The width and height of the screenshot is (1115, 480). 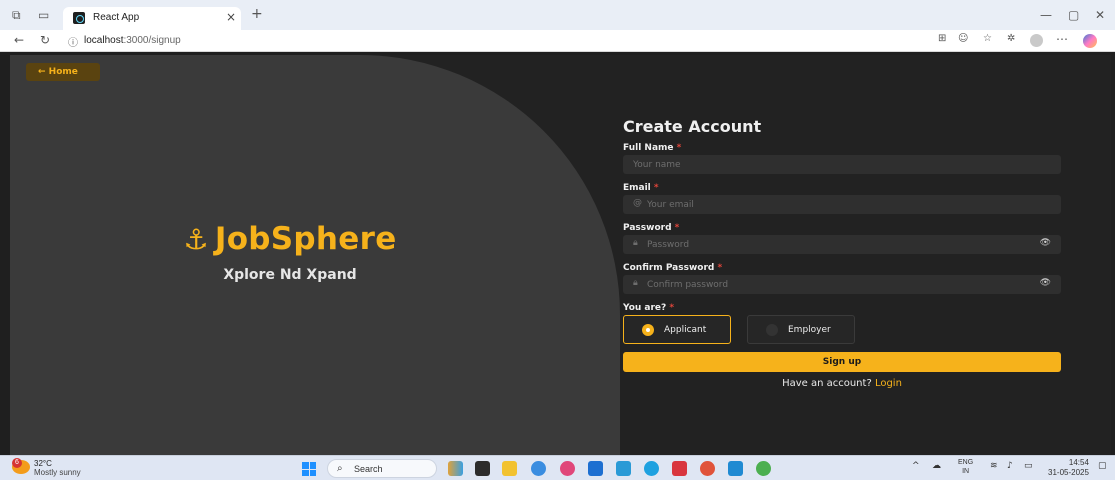 I want to click on show-password-eye-icon: 👁︎, so click(x=1045, y=243).